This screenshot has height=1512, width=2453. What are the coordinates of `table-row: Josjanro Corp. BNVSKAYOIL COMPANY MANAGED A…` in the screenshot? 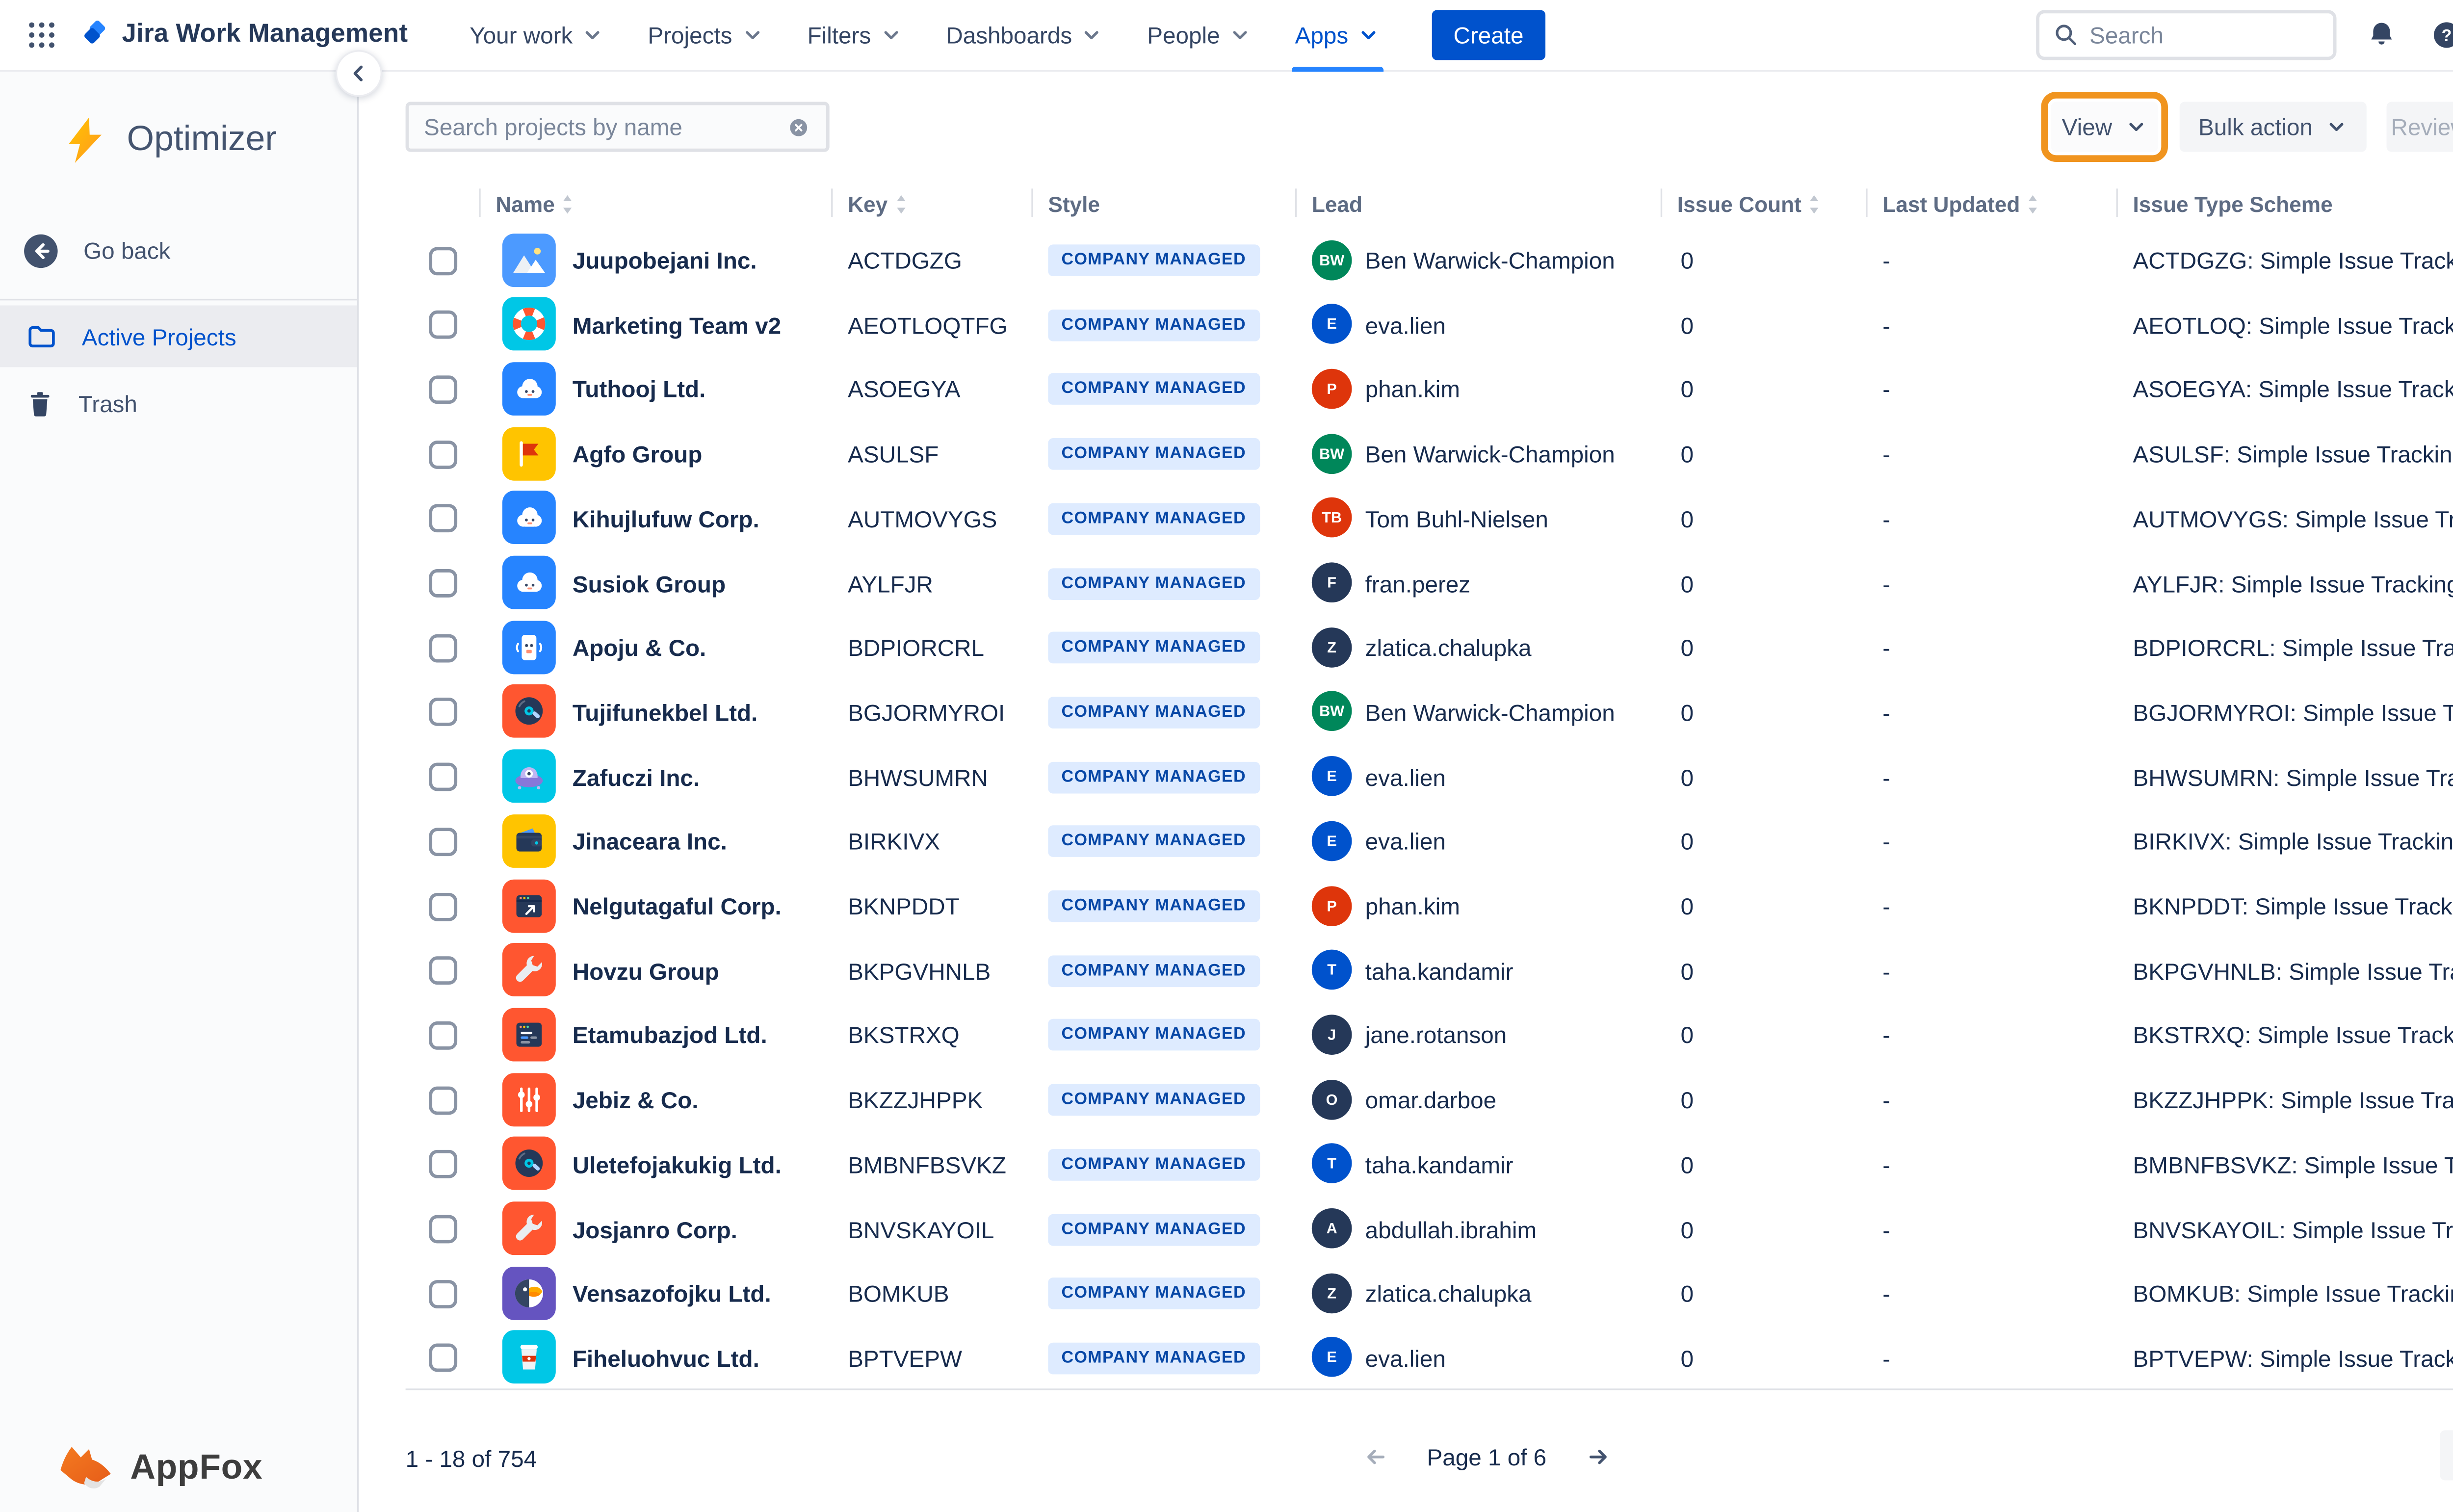 It's located at (1407, 1229).